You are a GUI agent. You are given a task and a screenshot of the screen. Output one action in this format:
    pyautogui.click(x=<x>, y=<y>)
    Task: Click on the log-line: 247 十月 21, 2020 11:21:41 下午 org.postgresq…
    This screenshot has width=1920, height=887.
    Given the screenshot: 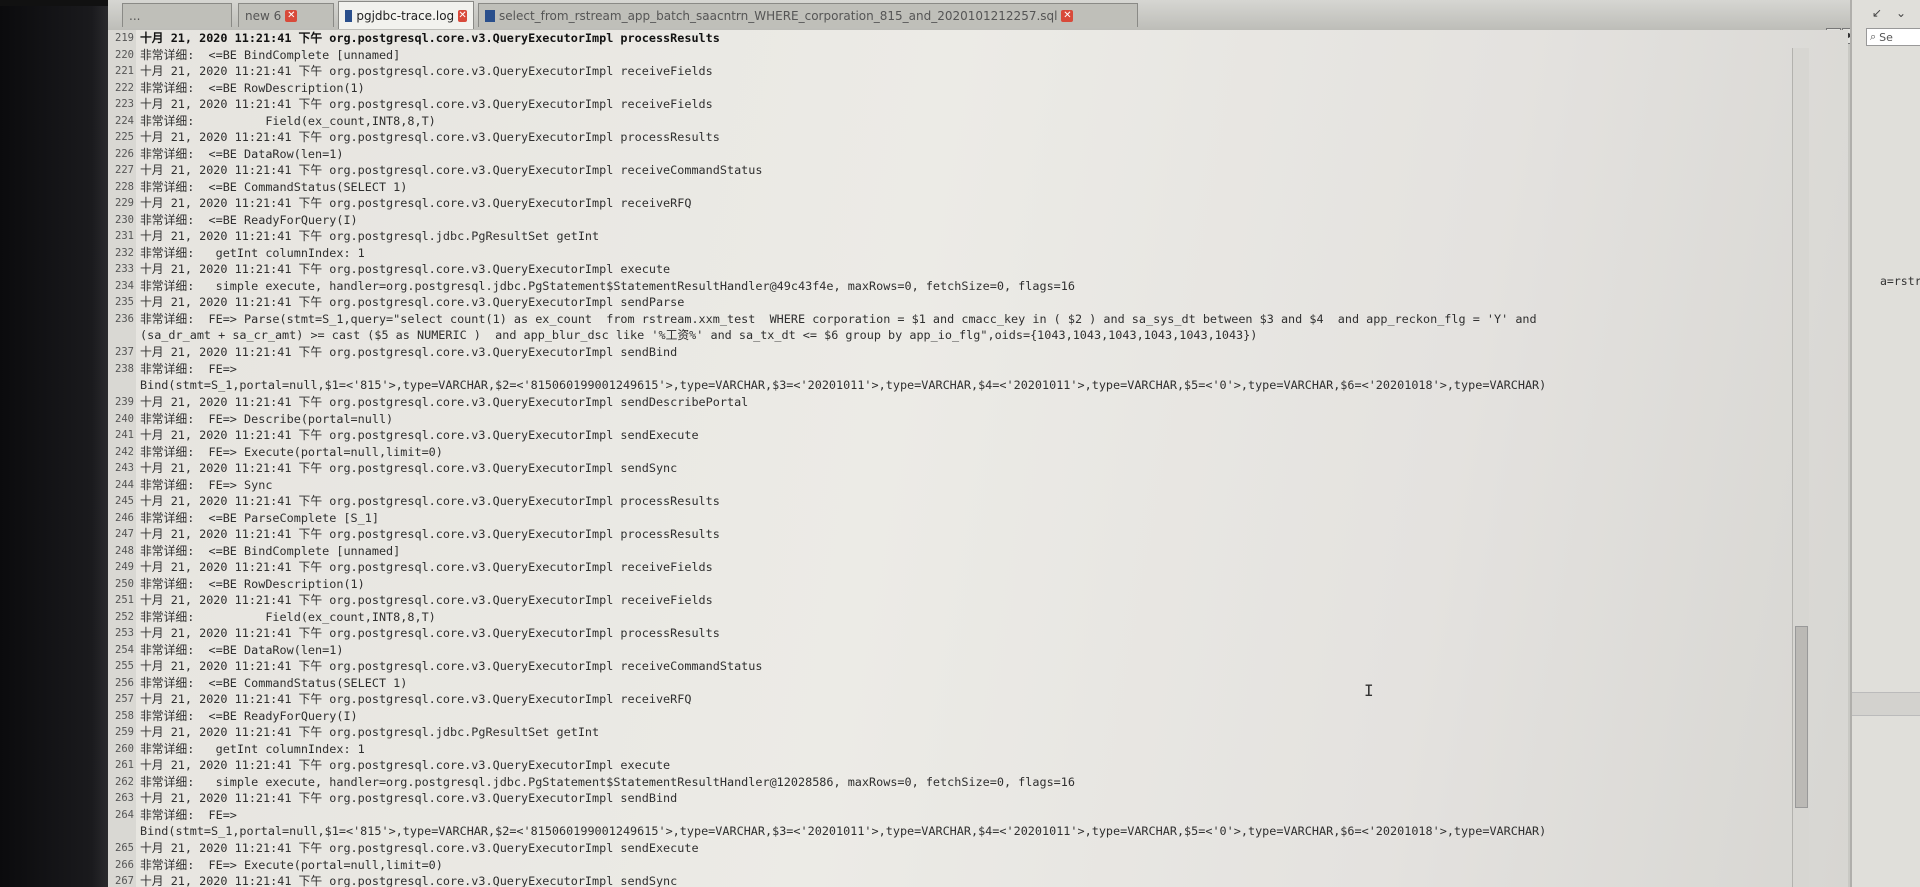 What is the action you would take?
    pyautogui.click(x=978, y=534)
    